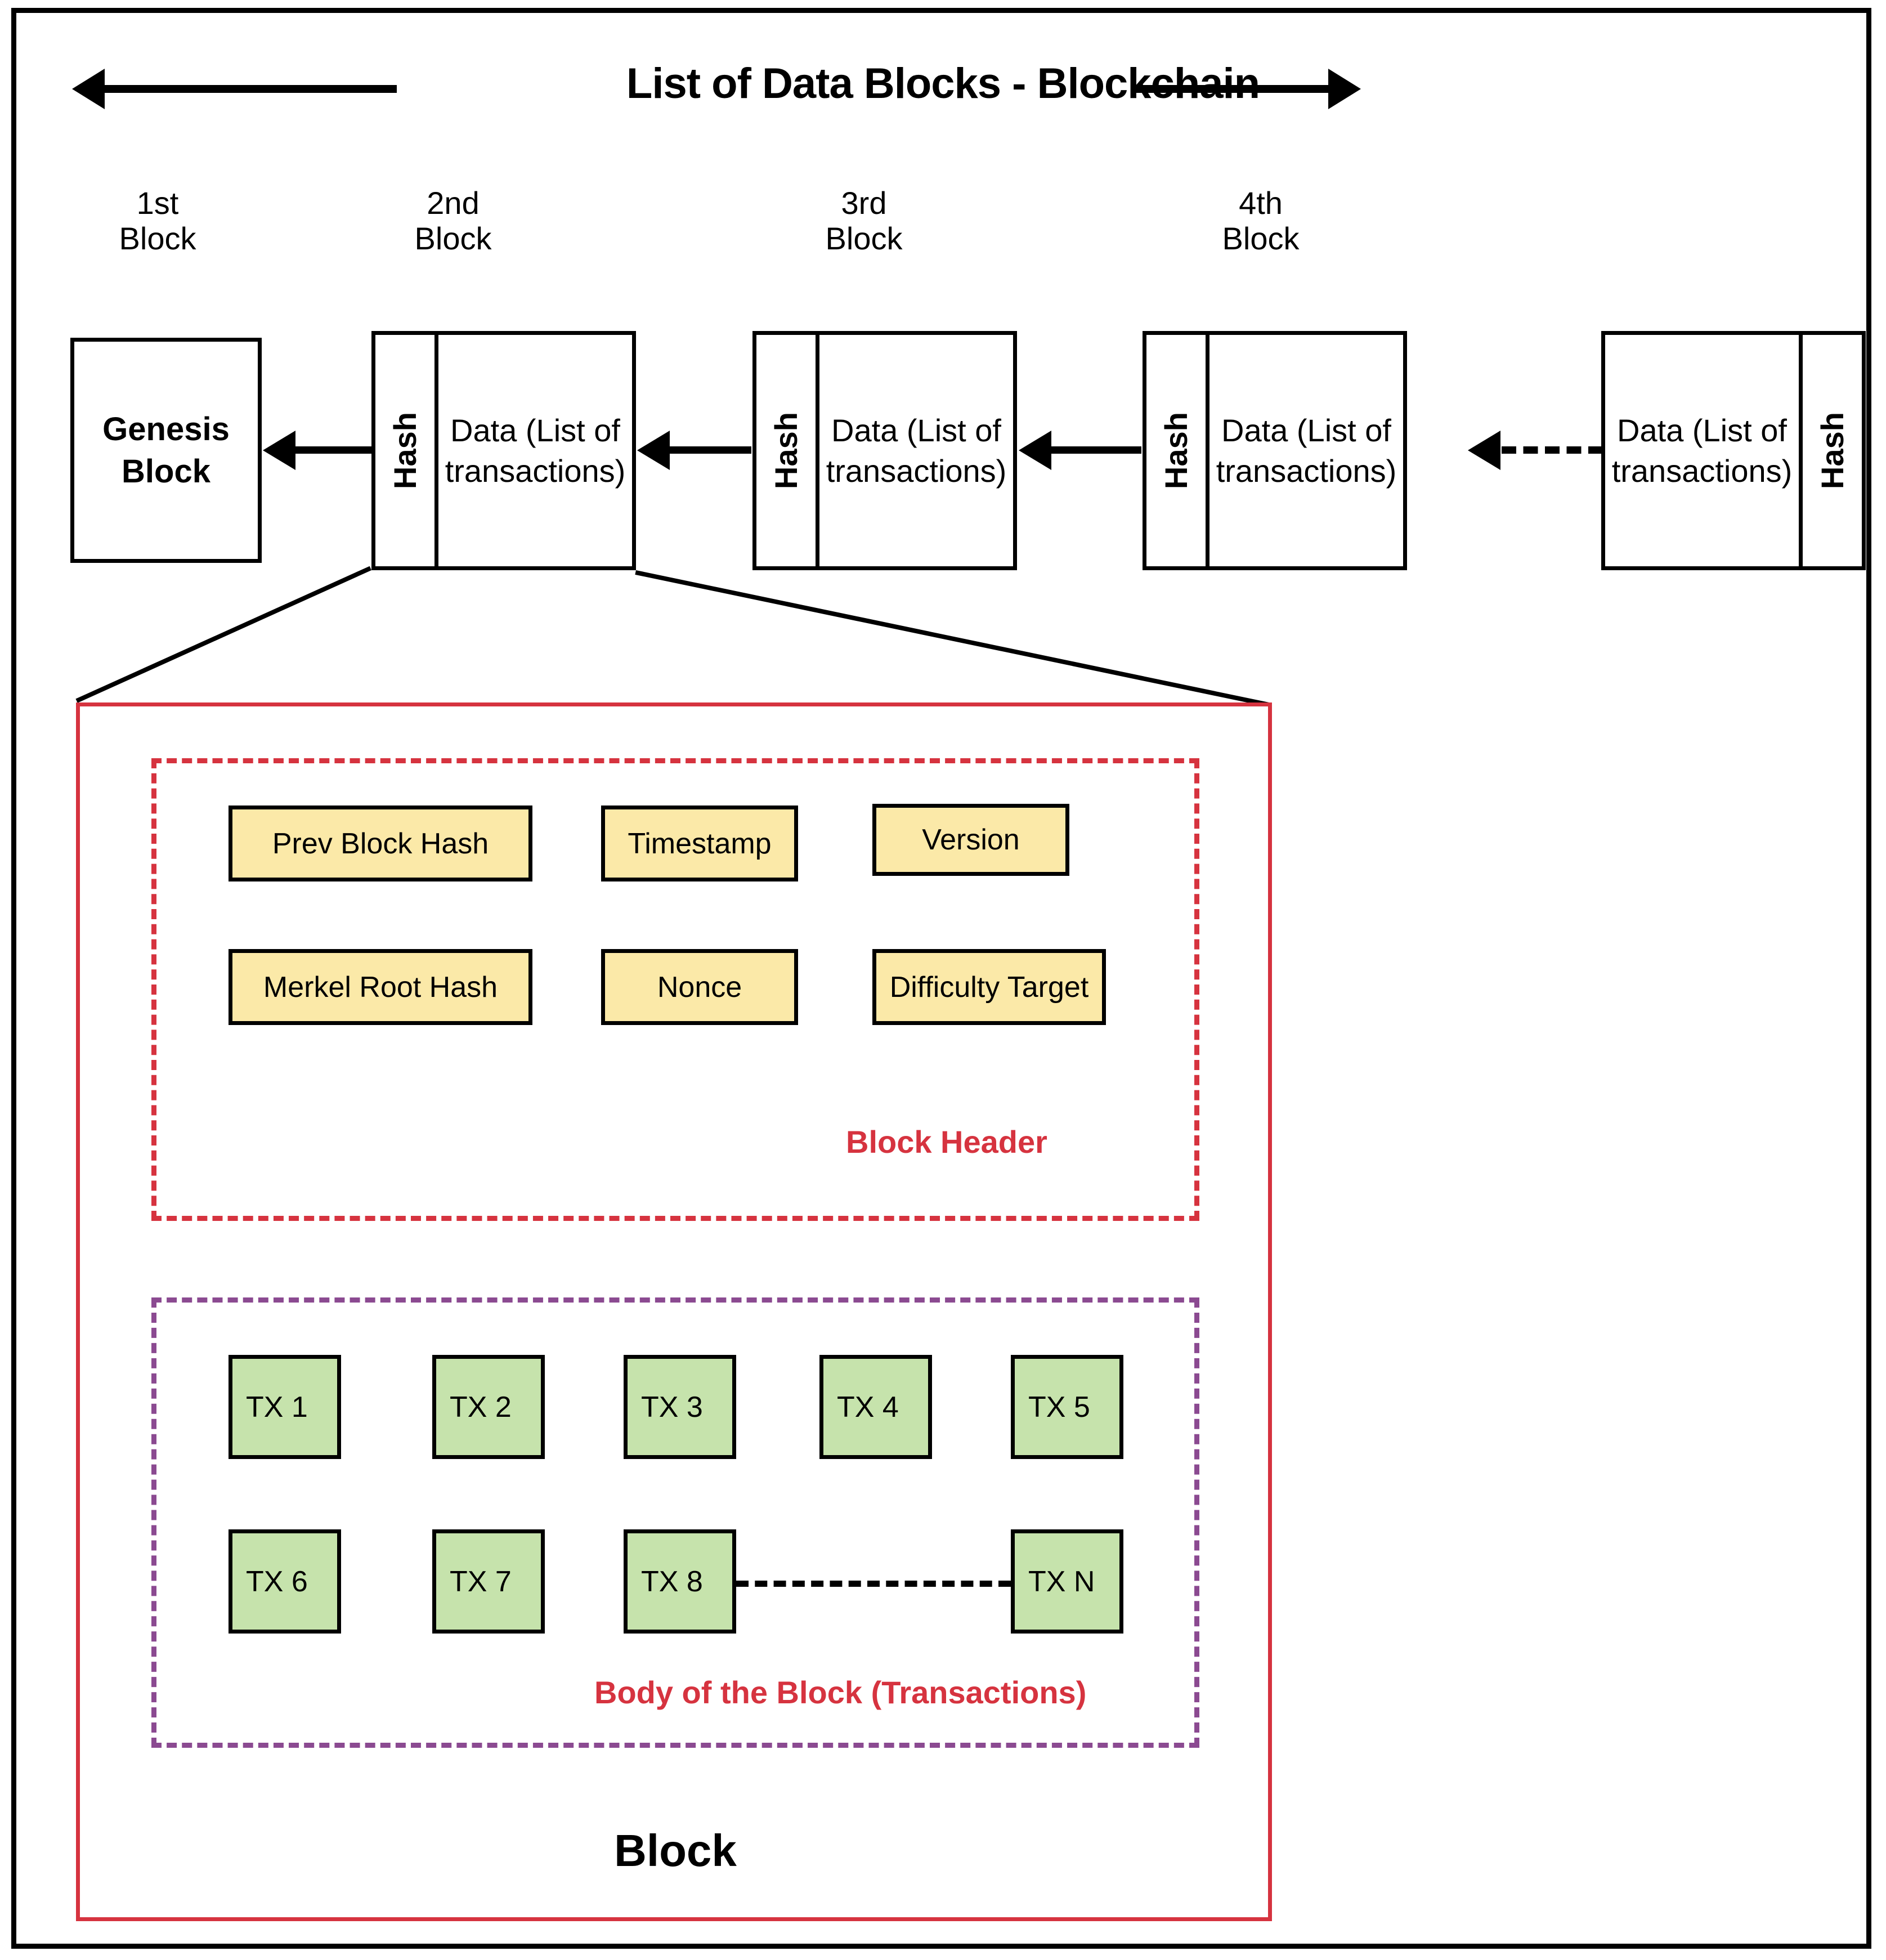 The height and width of the screenshot is (1960, 1886). What do you see at coordinates (453, 203) in the screenshot?
I see `ordinal-number-2: 2nd` at bounding box center [453, 203].